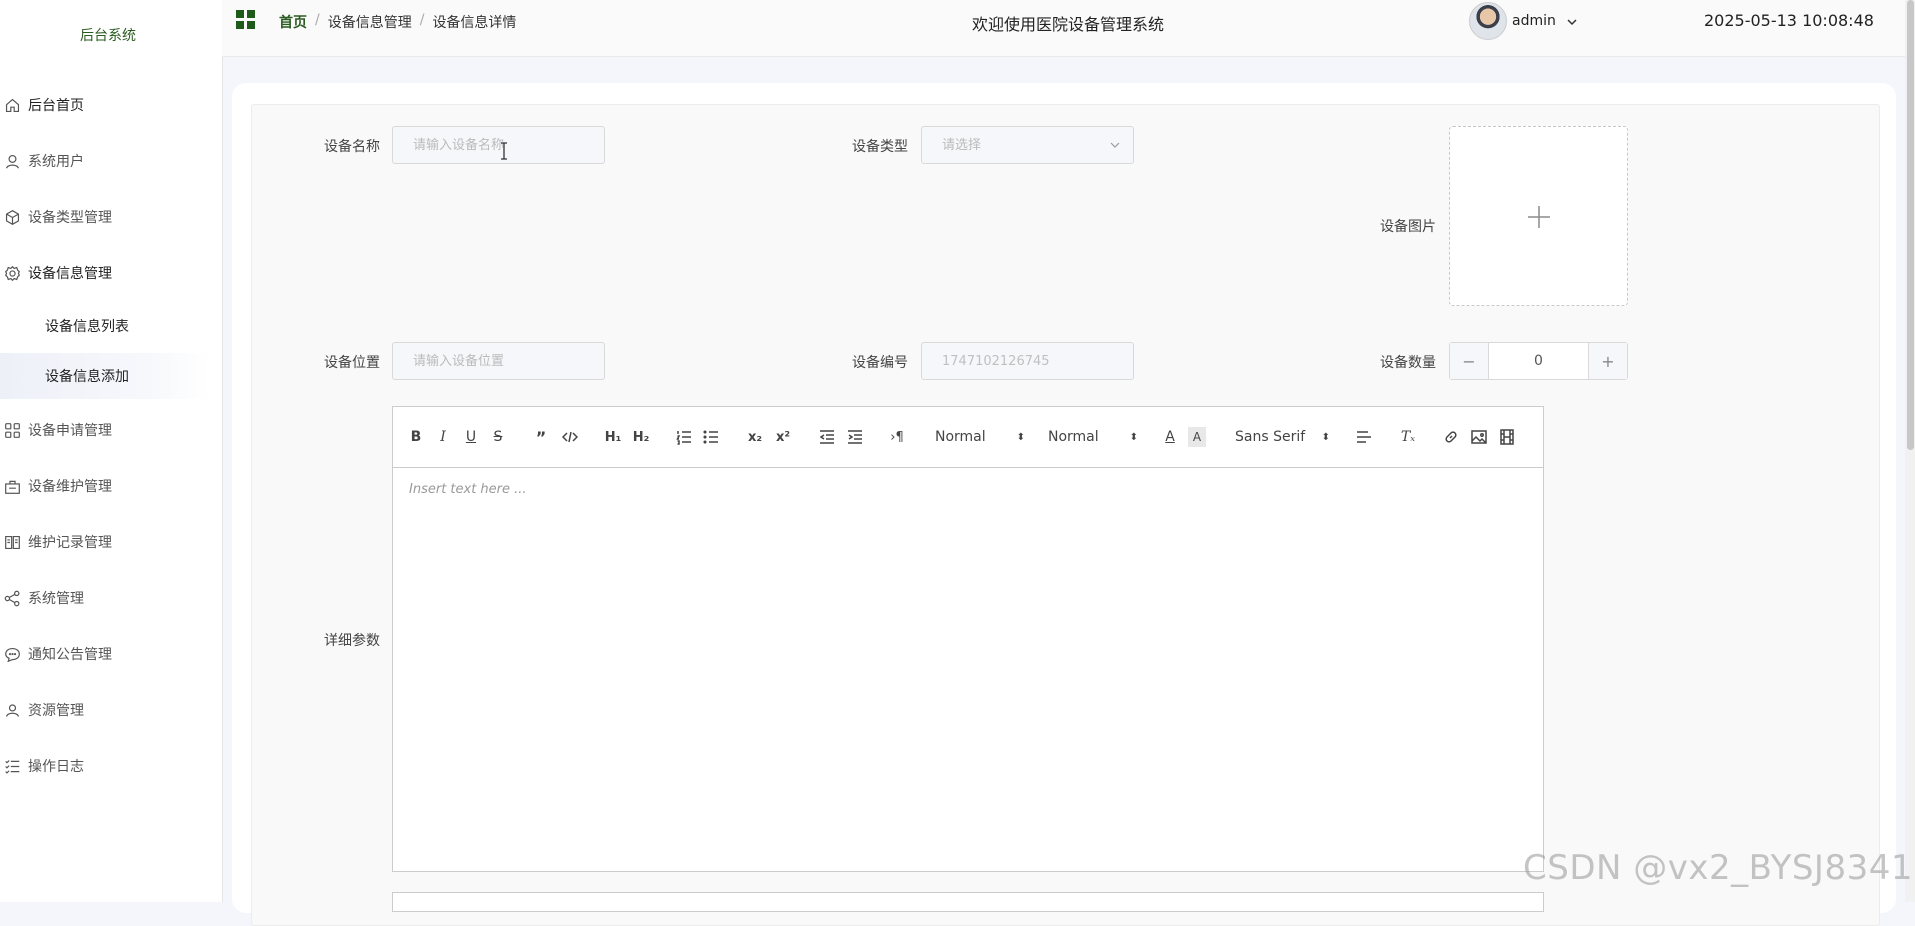 The height and width of the screenshot is (926, 1915). What do you see at coordinates (56, 711) in the screenshot?
I see `sidebar-item-label: 资源管理` at bounding box center [56, 711].